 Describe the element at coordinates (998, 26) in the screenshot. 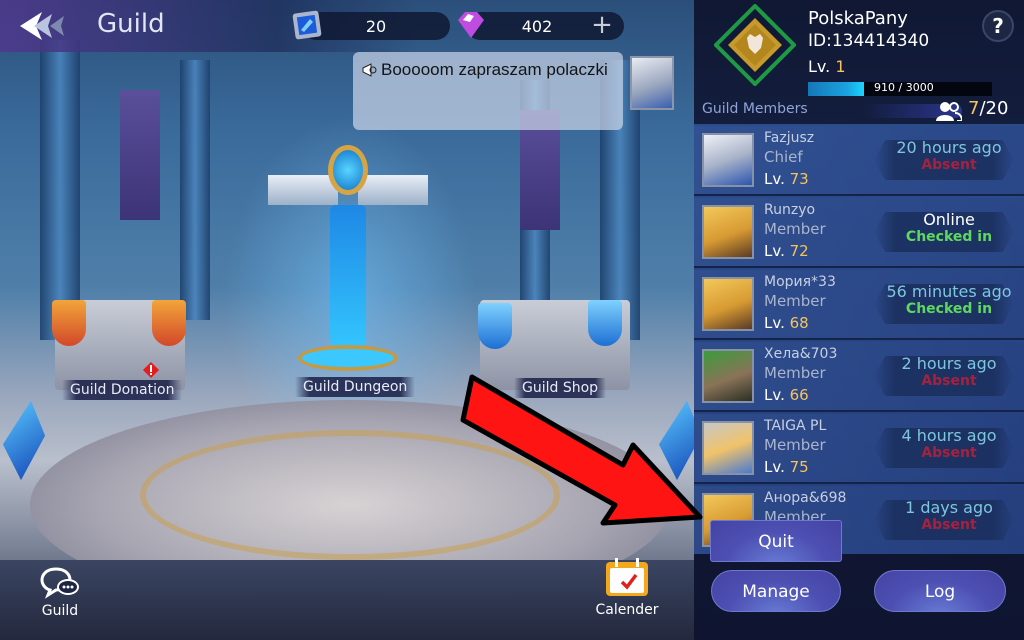

I see `help-button: ?` at that location.